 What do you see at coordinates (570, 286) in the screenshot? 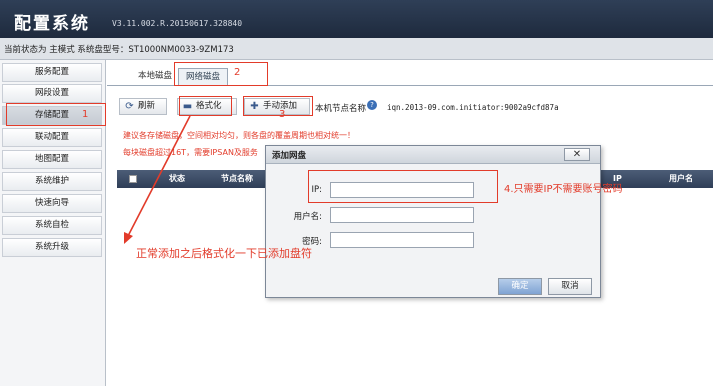
I see `cancel-button: 取消` at bounding box center [570, 286].